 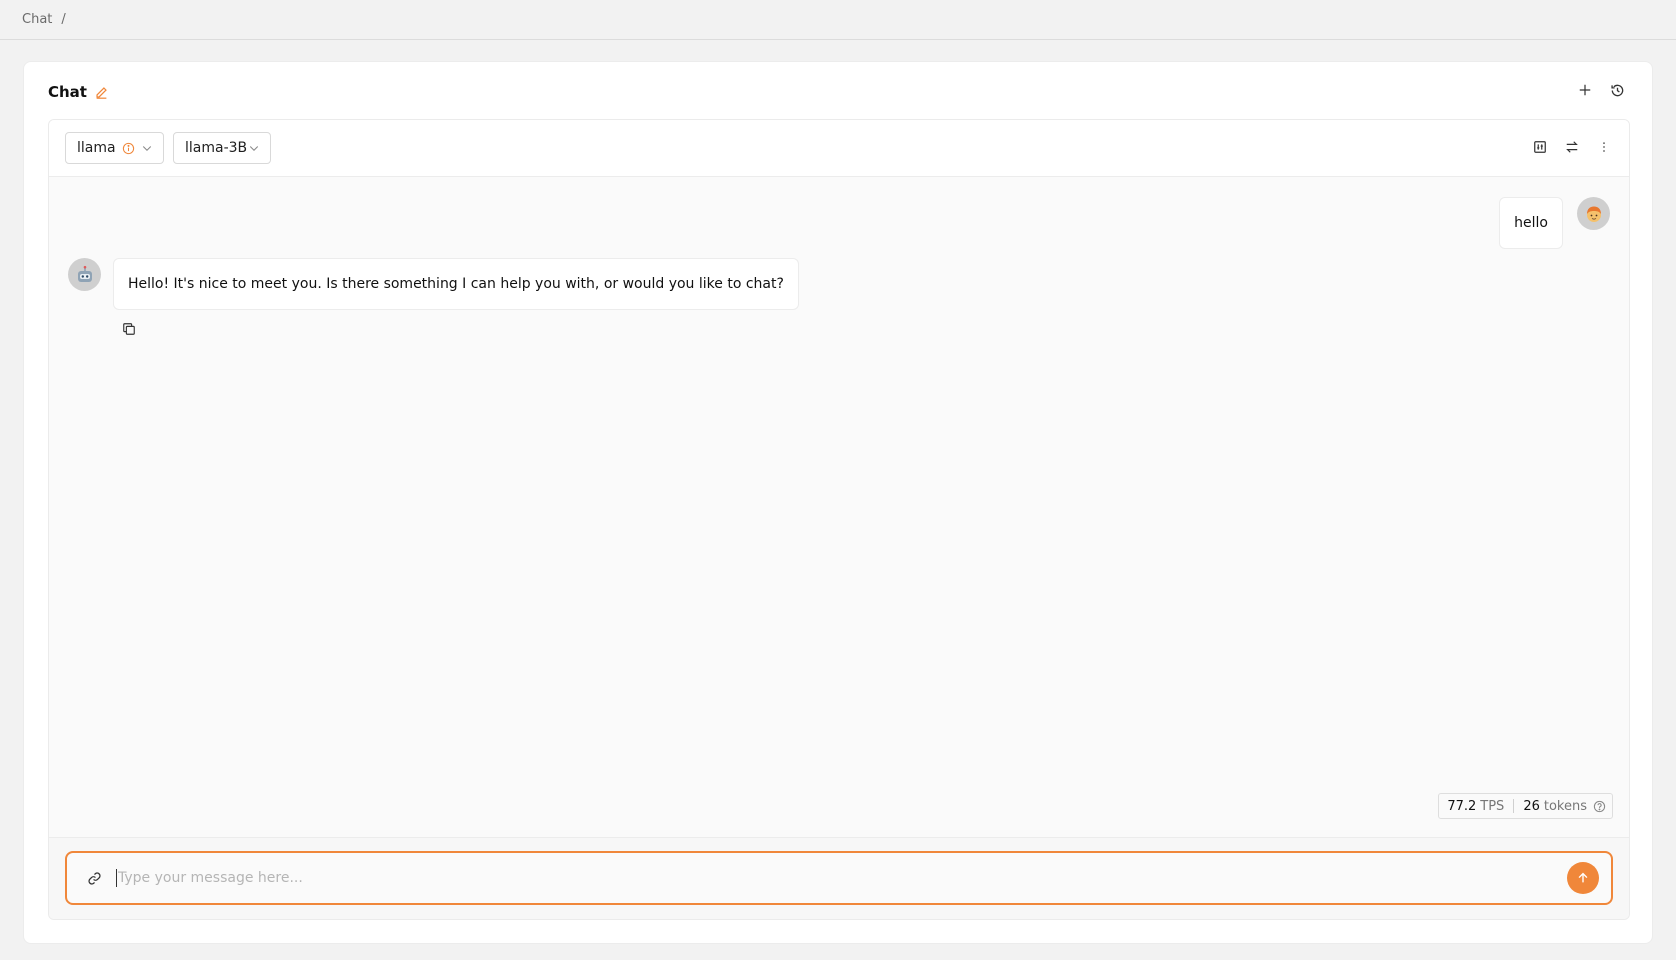 I want to click on user-avatar-icon, so click(x=1593, y=213).